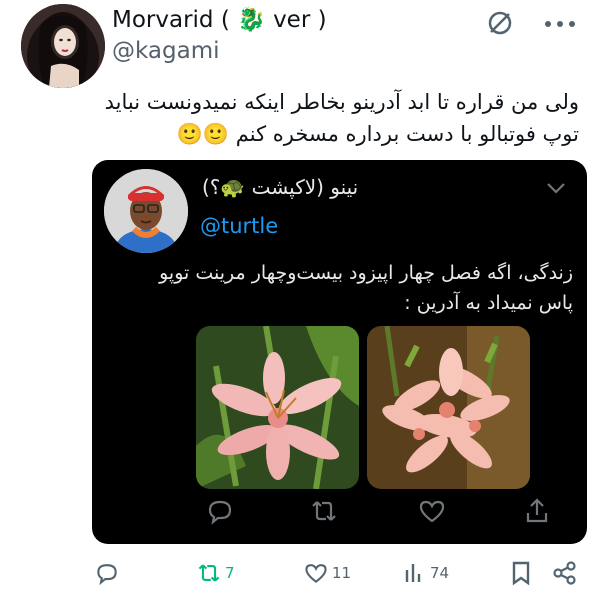 This screenshot has height=597, width=599. Describe the element at coordinates (432, 511) in the screenshot. I see `like-icon` at that location.